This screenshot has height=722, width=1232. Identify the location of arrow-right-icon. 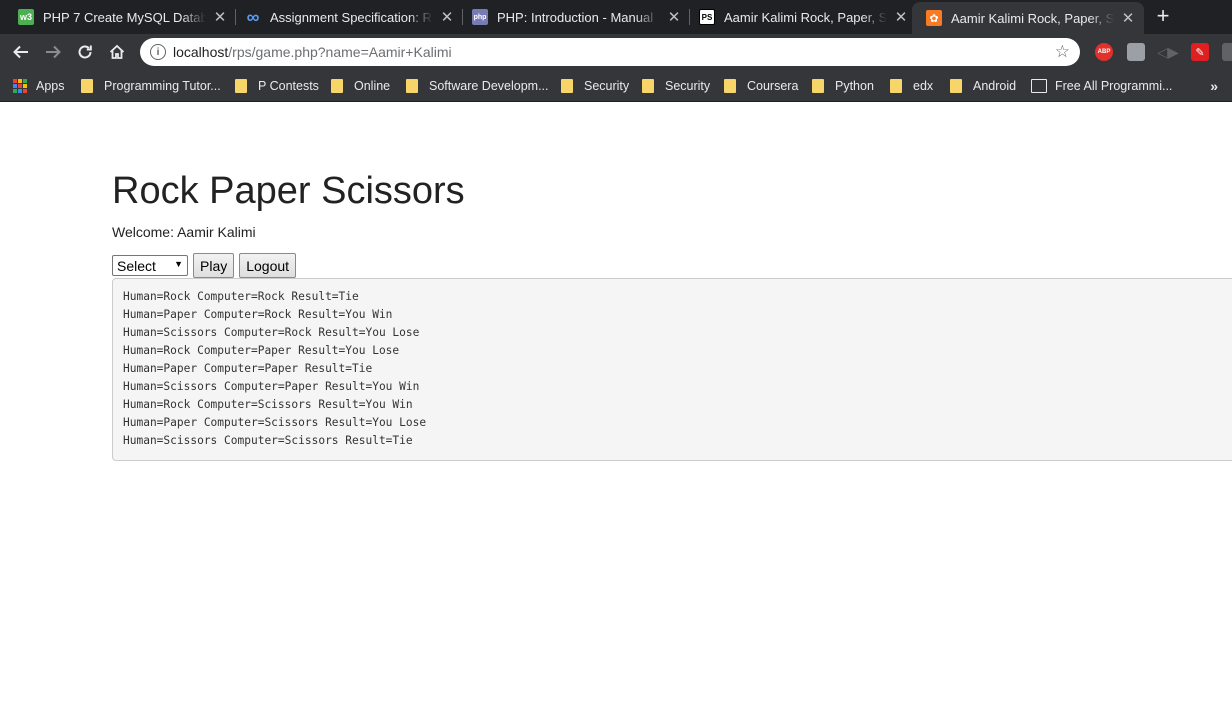
(53, 52).